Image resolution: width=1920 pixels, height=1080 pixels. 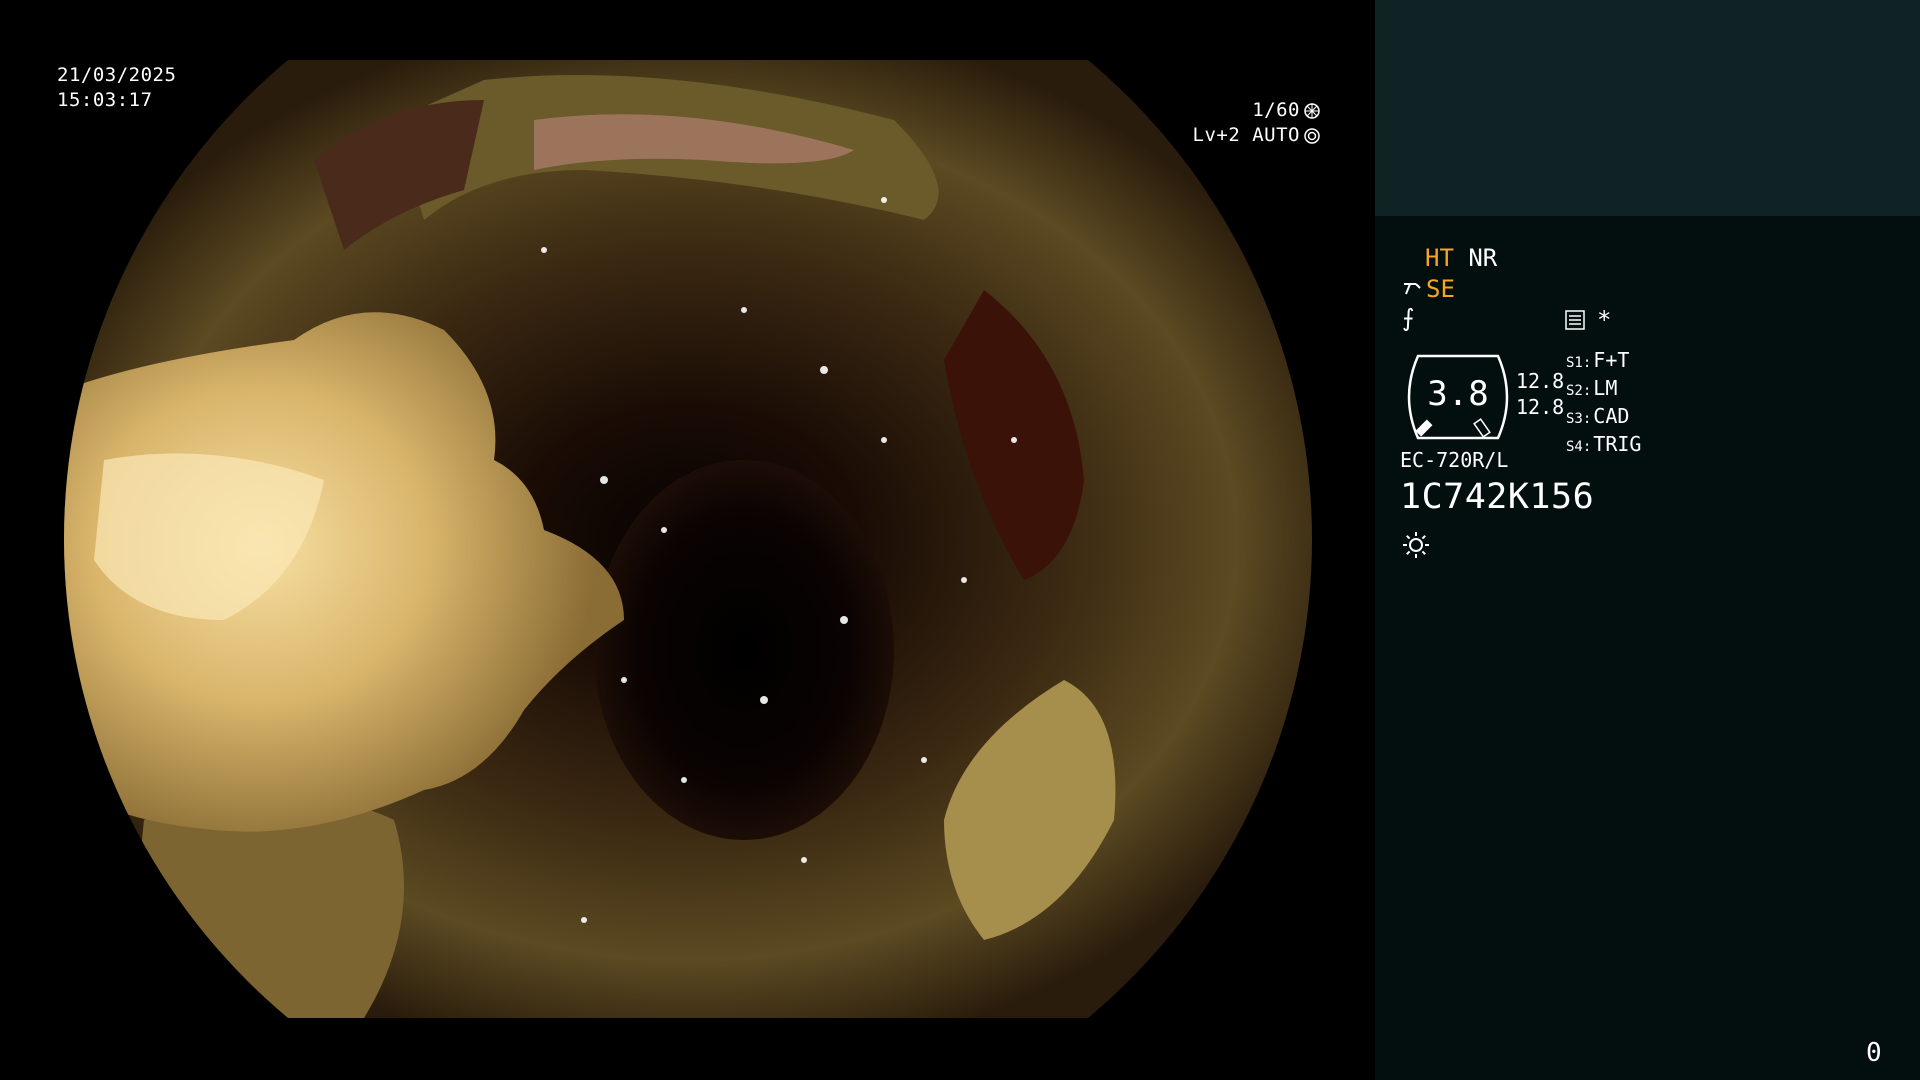 I want to click on gauge-numbers: 12.8 12.8, so click(x=1540, y=394).